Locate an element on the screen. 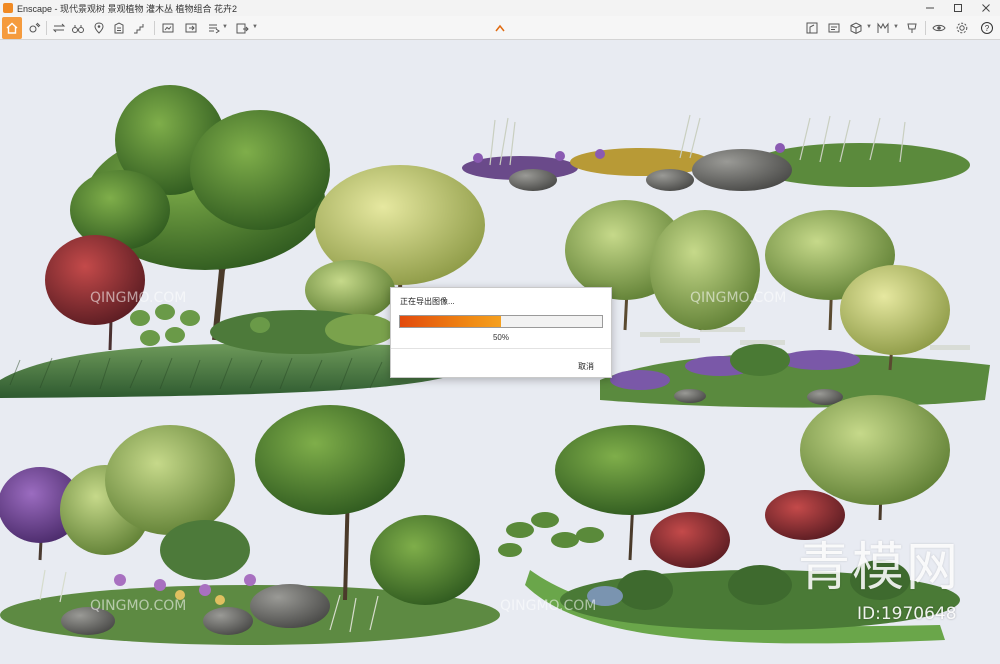 This screenshot has width=1000, height=664. gear-icon is located at coordinates (962, 28).